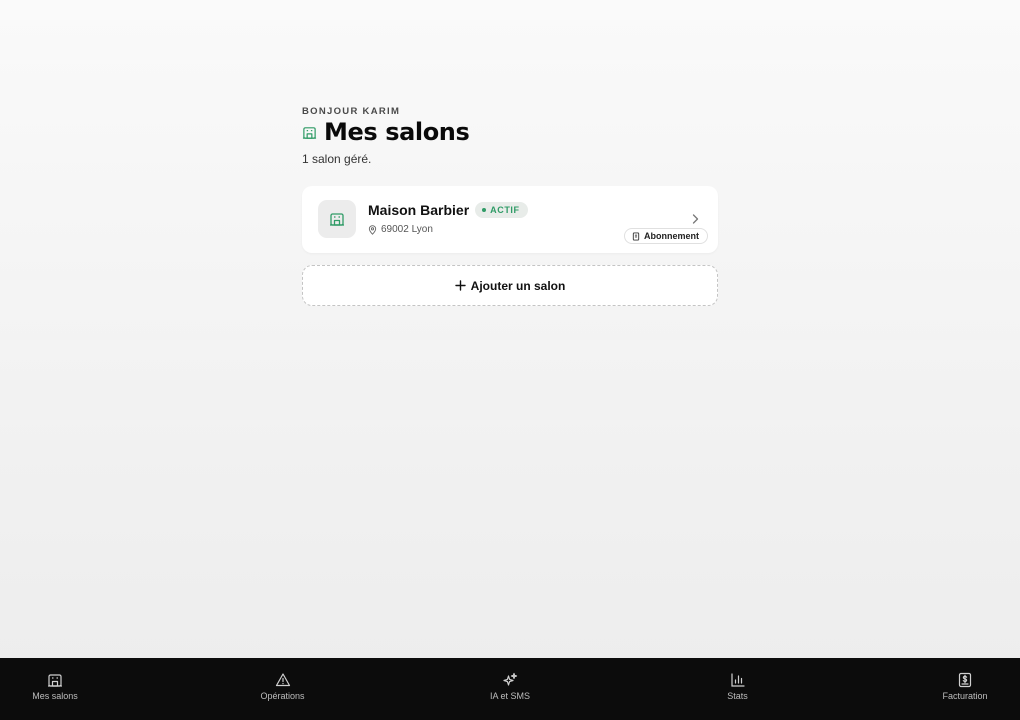 This screenshot has width=1020, height=720. What do you see at coordinates (671, 236) in the screenshot?
I see `subscription-label: Abonnement` at bounding box center [671, 236].